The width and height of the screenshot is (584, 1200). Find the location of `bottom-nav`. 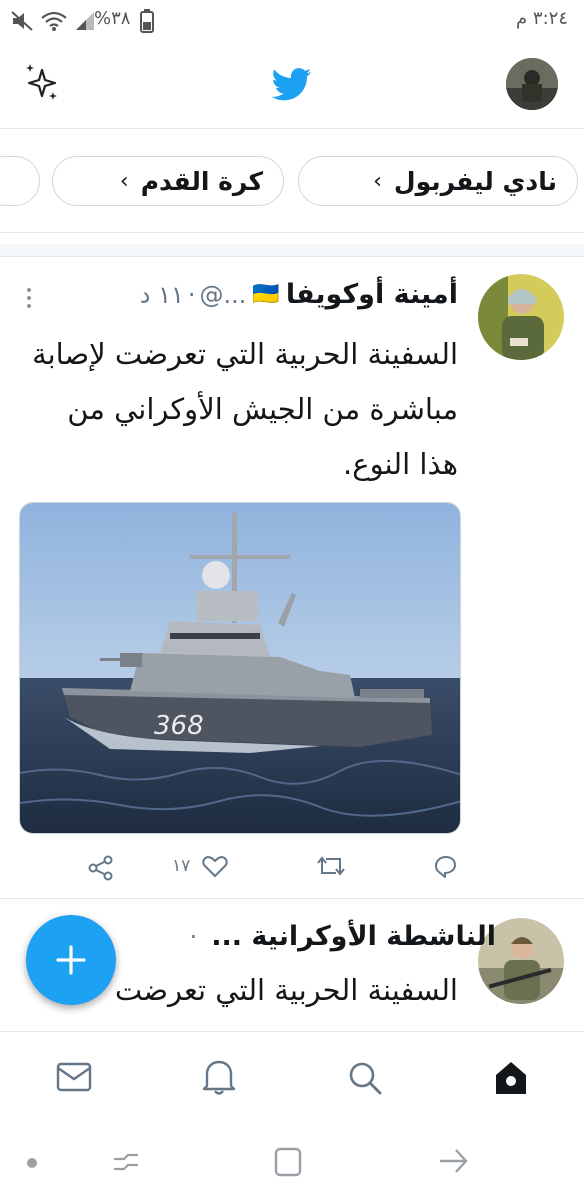

bottom-nav is located at coordinates (292, 1077).